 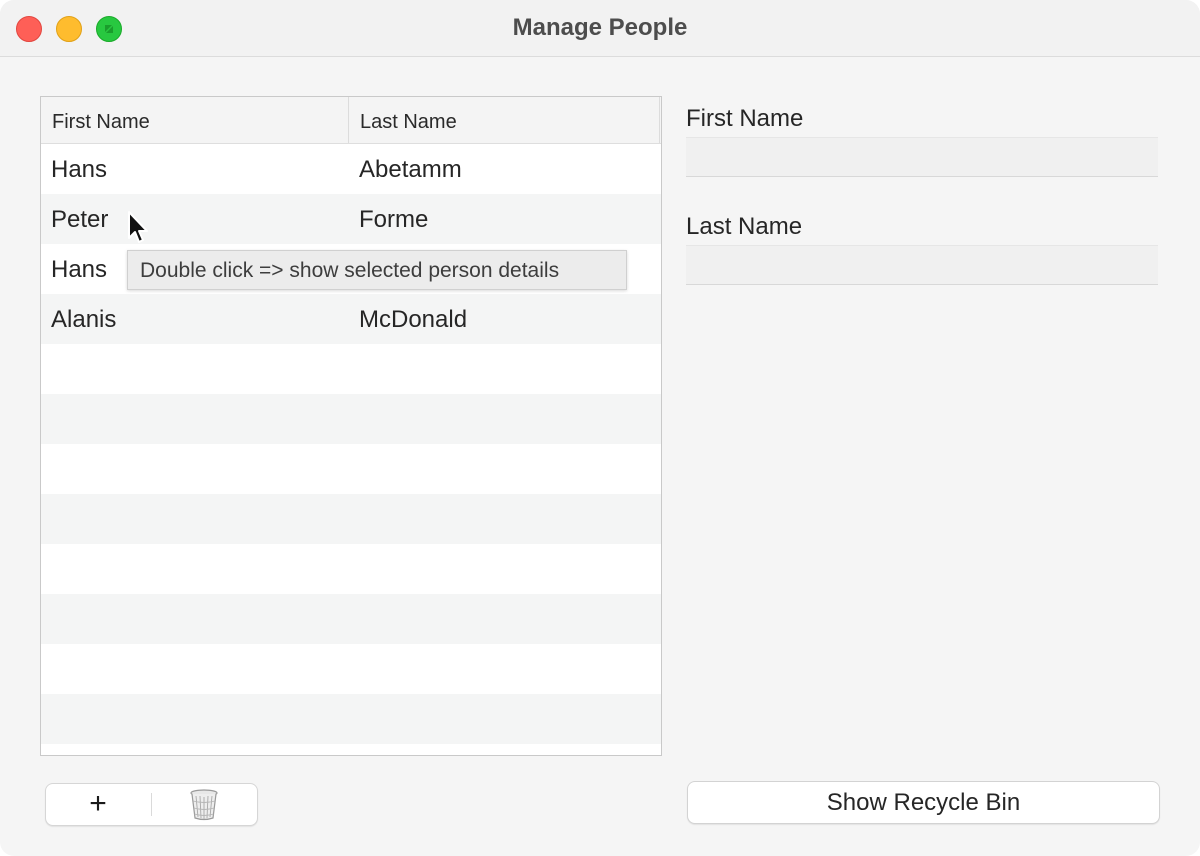 What do you see at coordinates (922, 157) in the screenshot?
I see `first-name-field` at bounding box center [922, 157].